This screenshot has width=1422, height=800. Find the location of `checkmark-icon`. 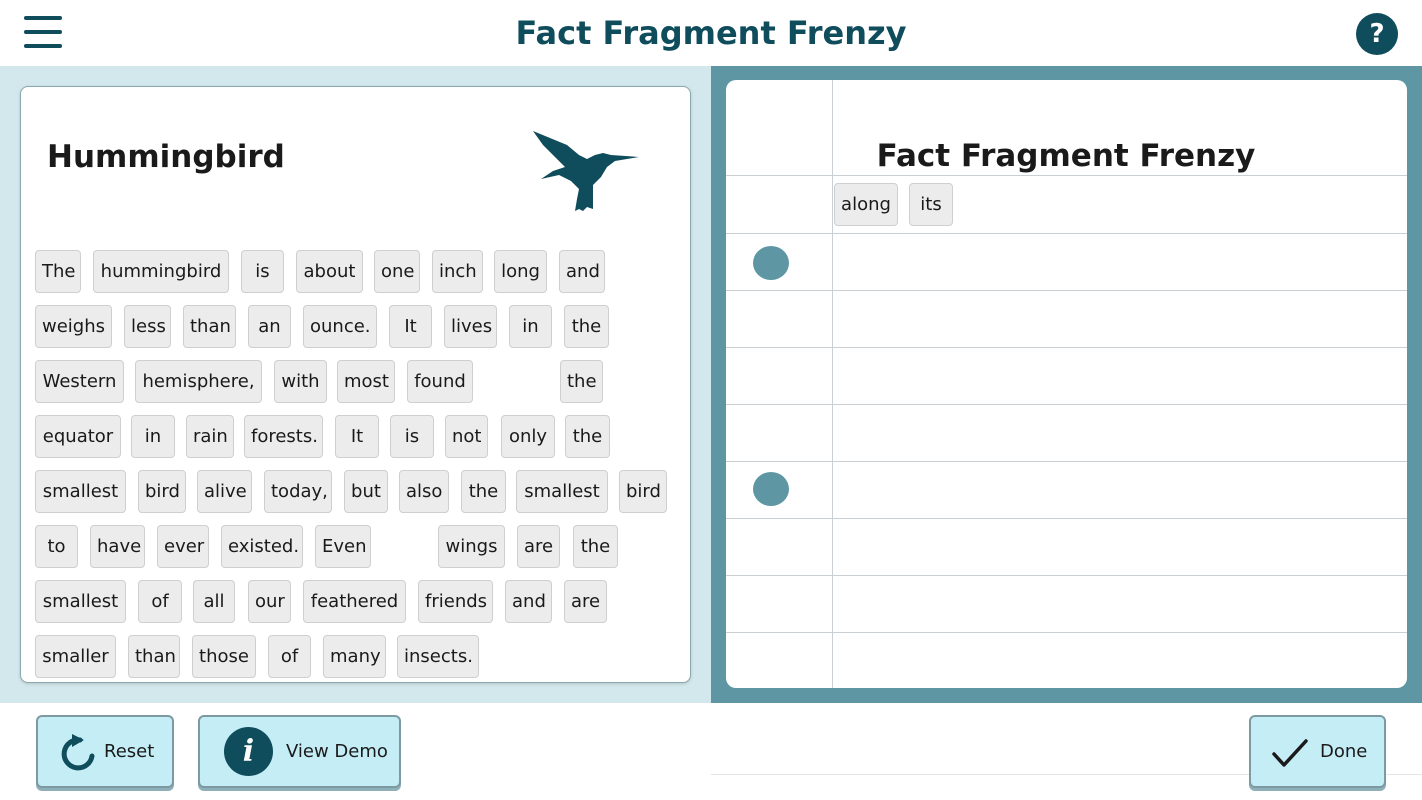

checkmark-icon is located at coordinates (1290, 753).